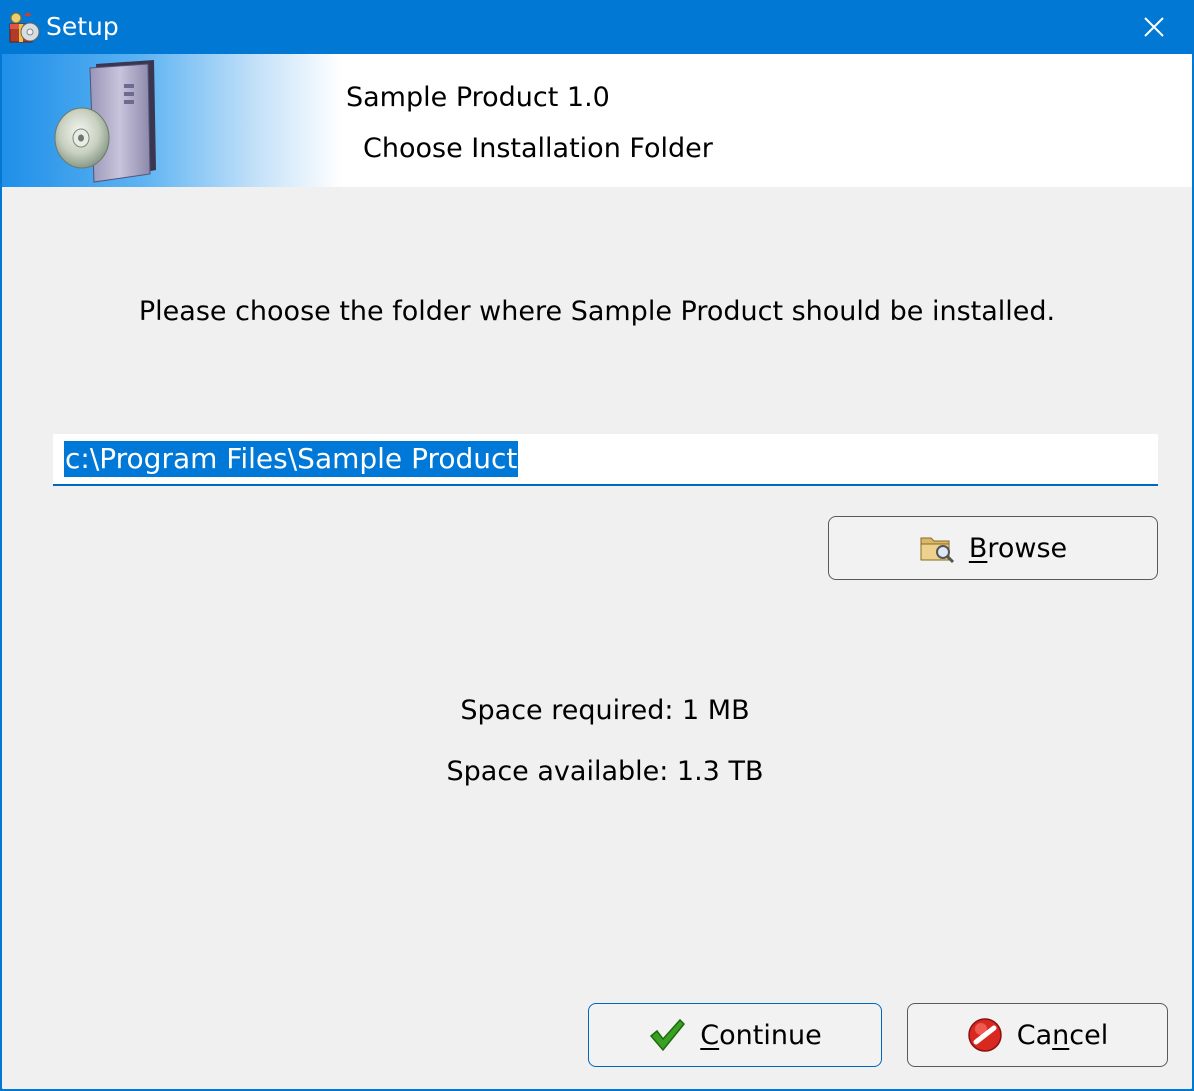 This screenshot has width=1194, height=1091. Describe the element at coordinates (605, 460) in the screenshot. I see `install-path-input: c:\Program Files\Sample Product` at that location.